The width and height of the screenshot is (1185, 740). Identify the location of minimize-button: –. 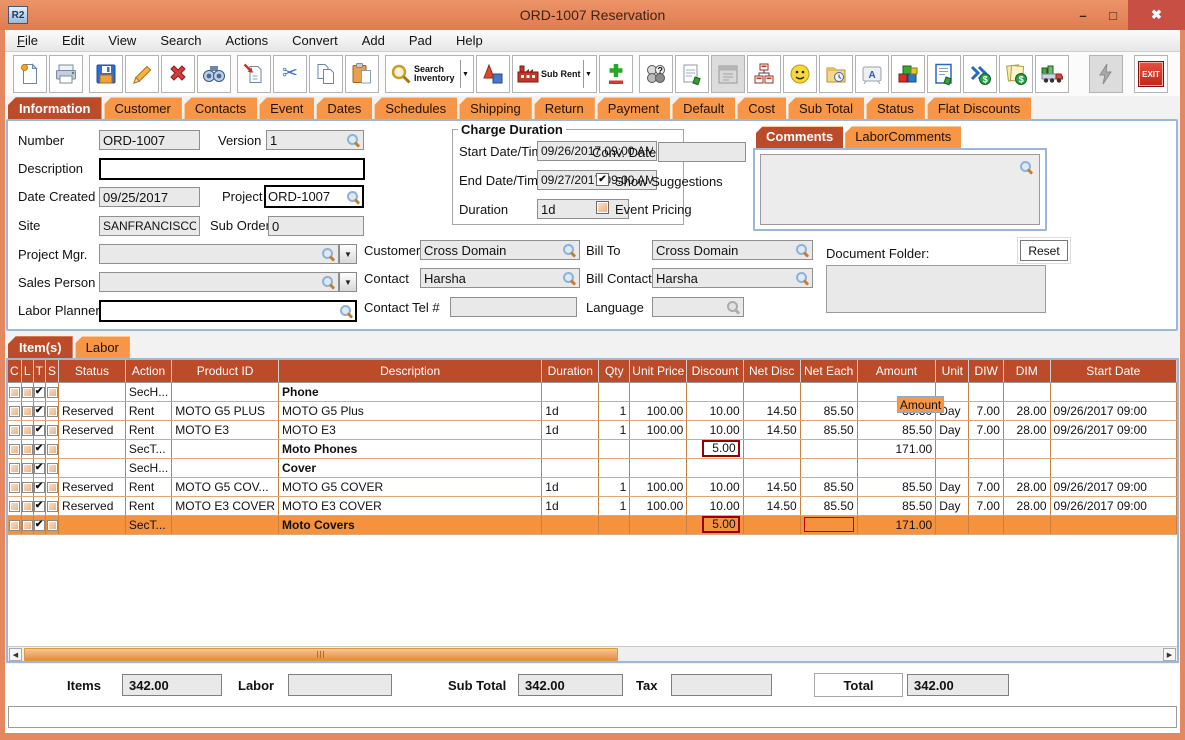
(1083, 15).